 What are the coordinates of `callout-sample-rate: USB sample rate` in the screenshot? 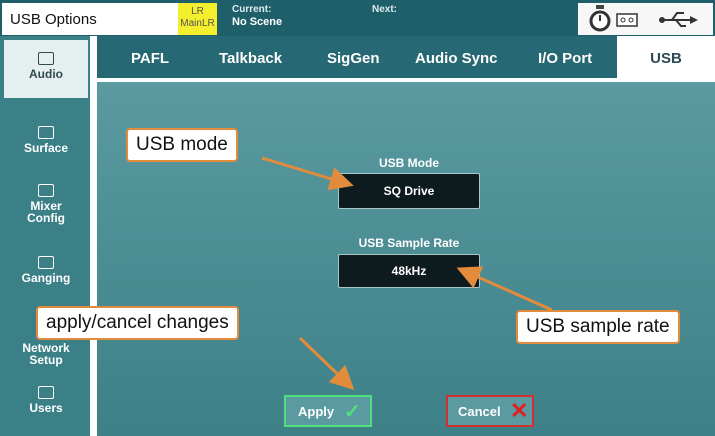 It's located at (598, 327).